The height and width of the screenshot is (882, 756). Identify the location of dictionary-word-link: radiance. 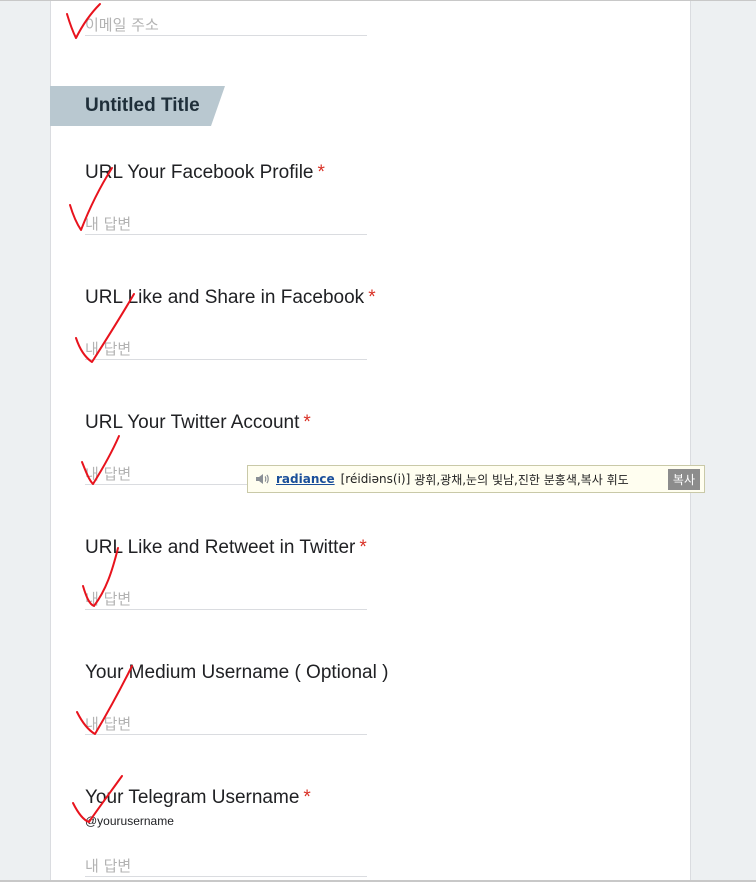
(305, 479).